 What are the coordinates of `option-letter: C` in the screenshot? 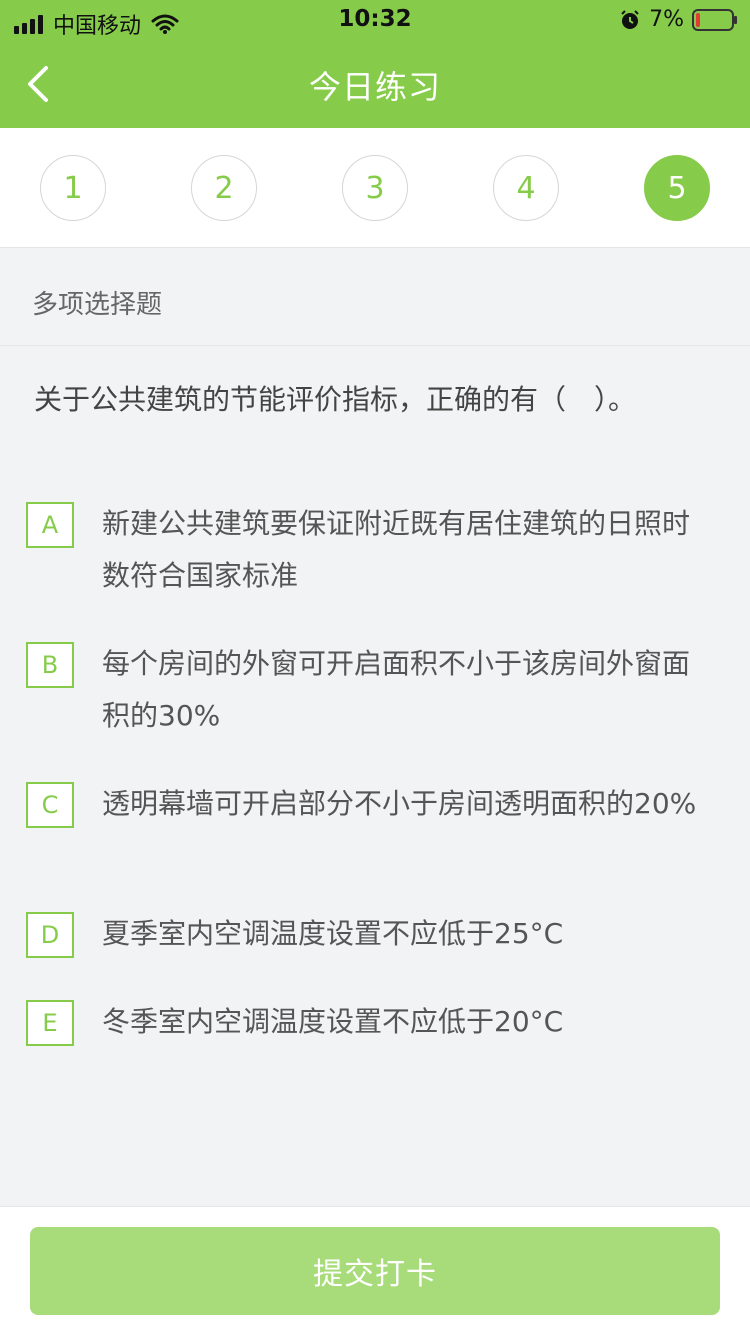 It's located at (50, 805).